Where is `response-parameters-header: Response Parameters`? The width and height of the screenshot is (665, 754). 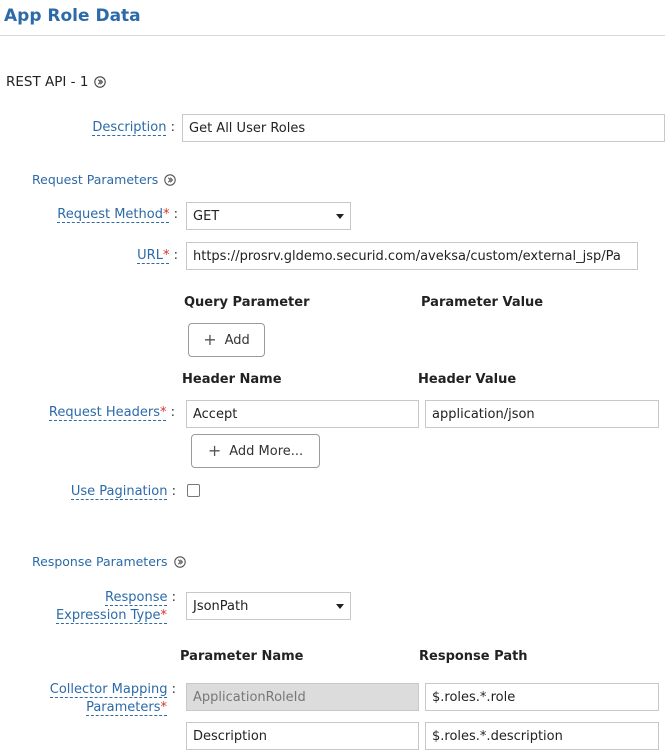 response-parameters-header: Response Parameters is located at coordinates (109, 561).